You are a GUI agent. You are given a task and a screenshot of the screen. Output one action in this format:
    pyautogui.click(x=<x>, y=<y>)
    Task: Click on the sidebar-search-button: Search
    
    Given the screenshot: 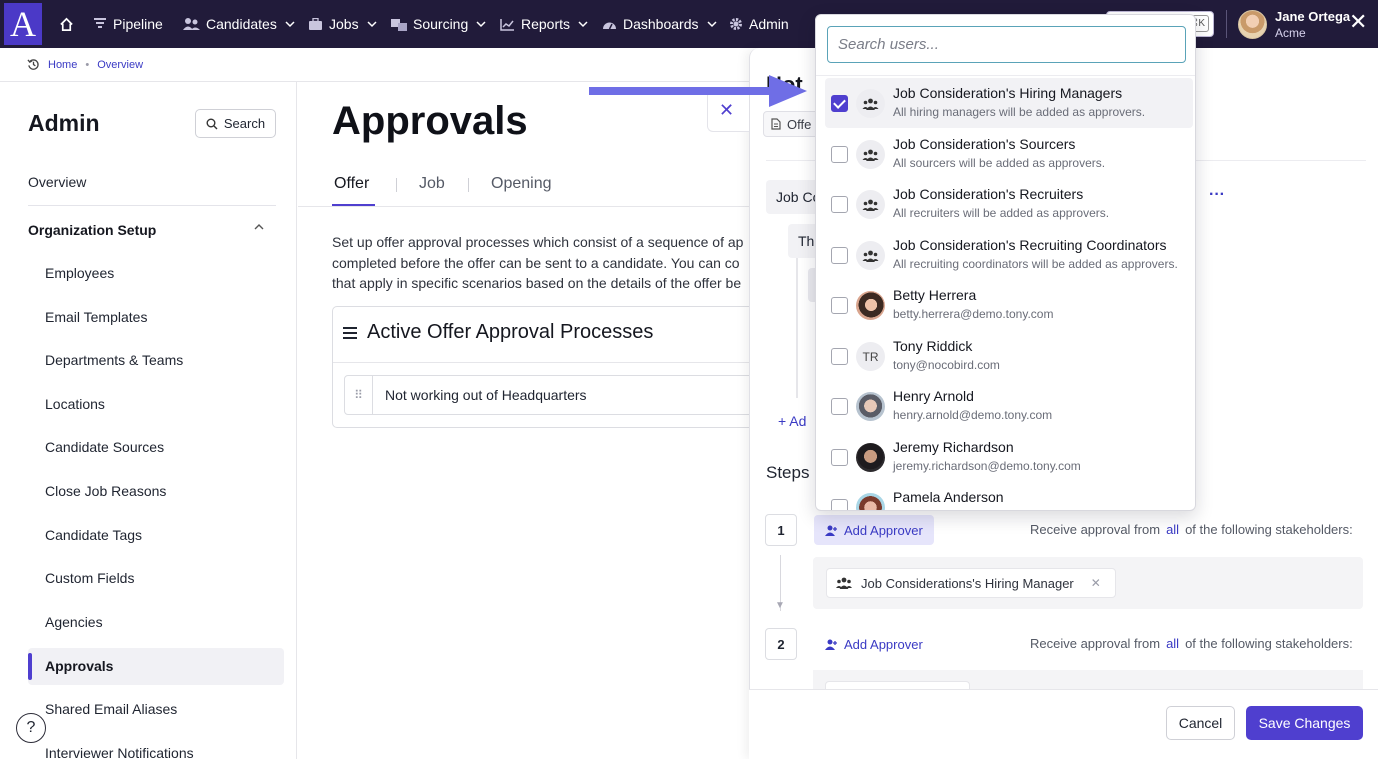 What is the action you would take?
    pyautogui.click(x=235, y=123)
    